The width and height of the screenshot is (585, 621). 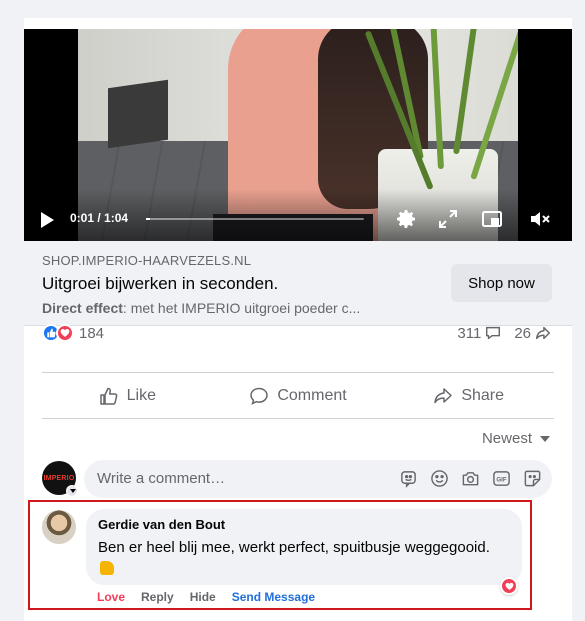 I want to click on share-icon, so click(x=443, y=396).